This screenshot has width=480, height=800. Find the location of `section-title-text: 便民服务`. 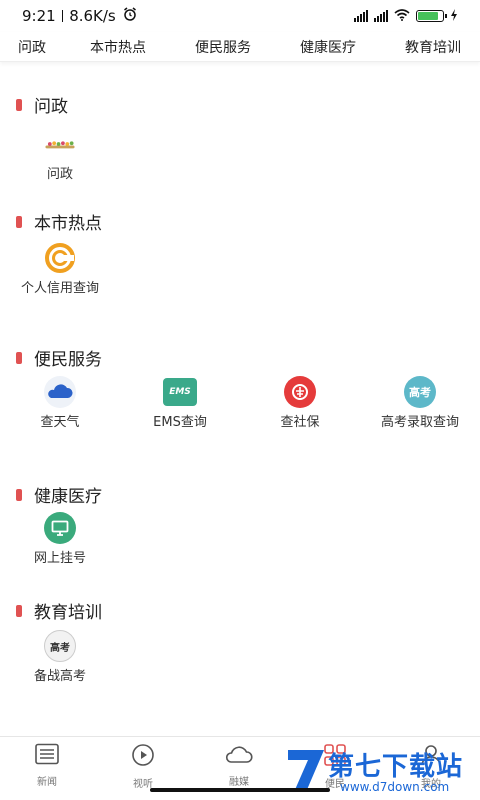

section-title-text: 便民服务 is located at coordinates (68, 360).